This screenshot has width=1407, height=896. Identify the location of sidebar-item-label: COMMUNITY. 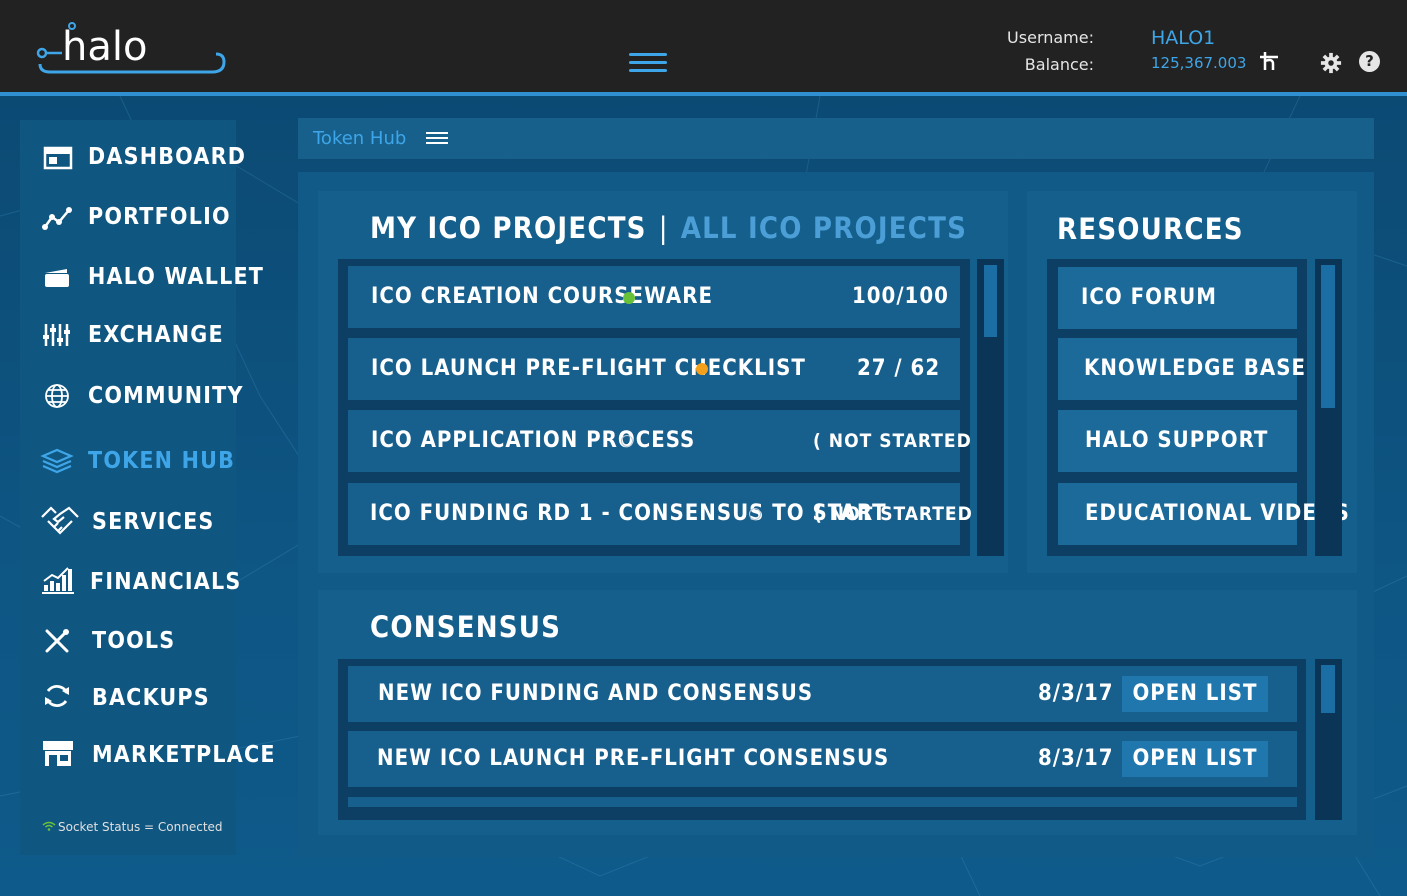
(166, 396).